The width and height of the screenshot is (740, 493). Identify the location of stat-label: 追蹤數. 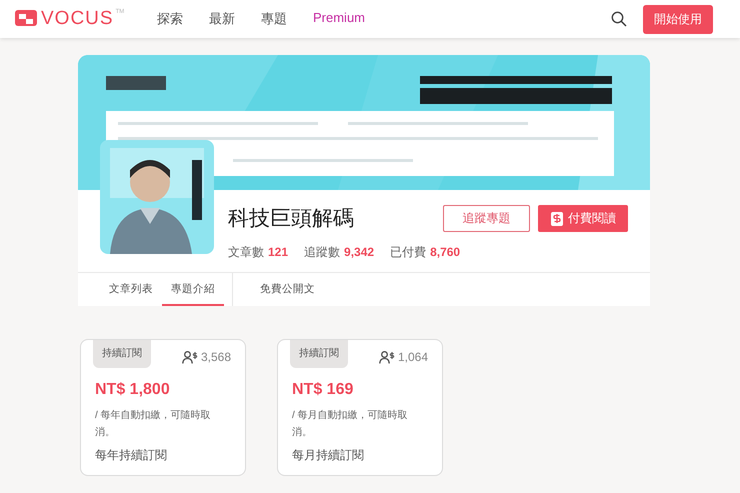
(322, 252).